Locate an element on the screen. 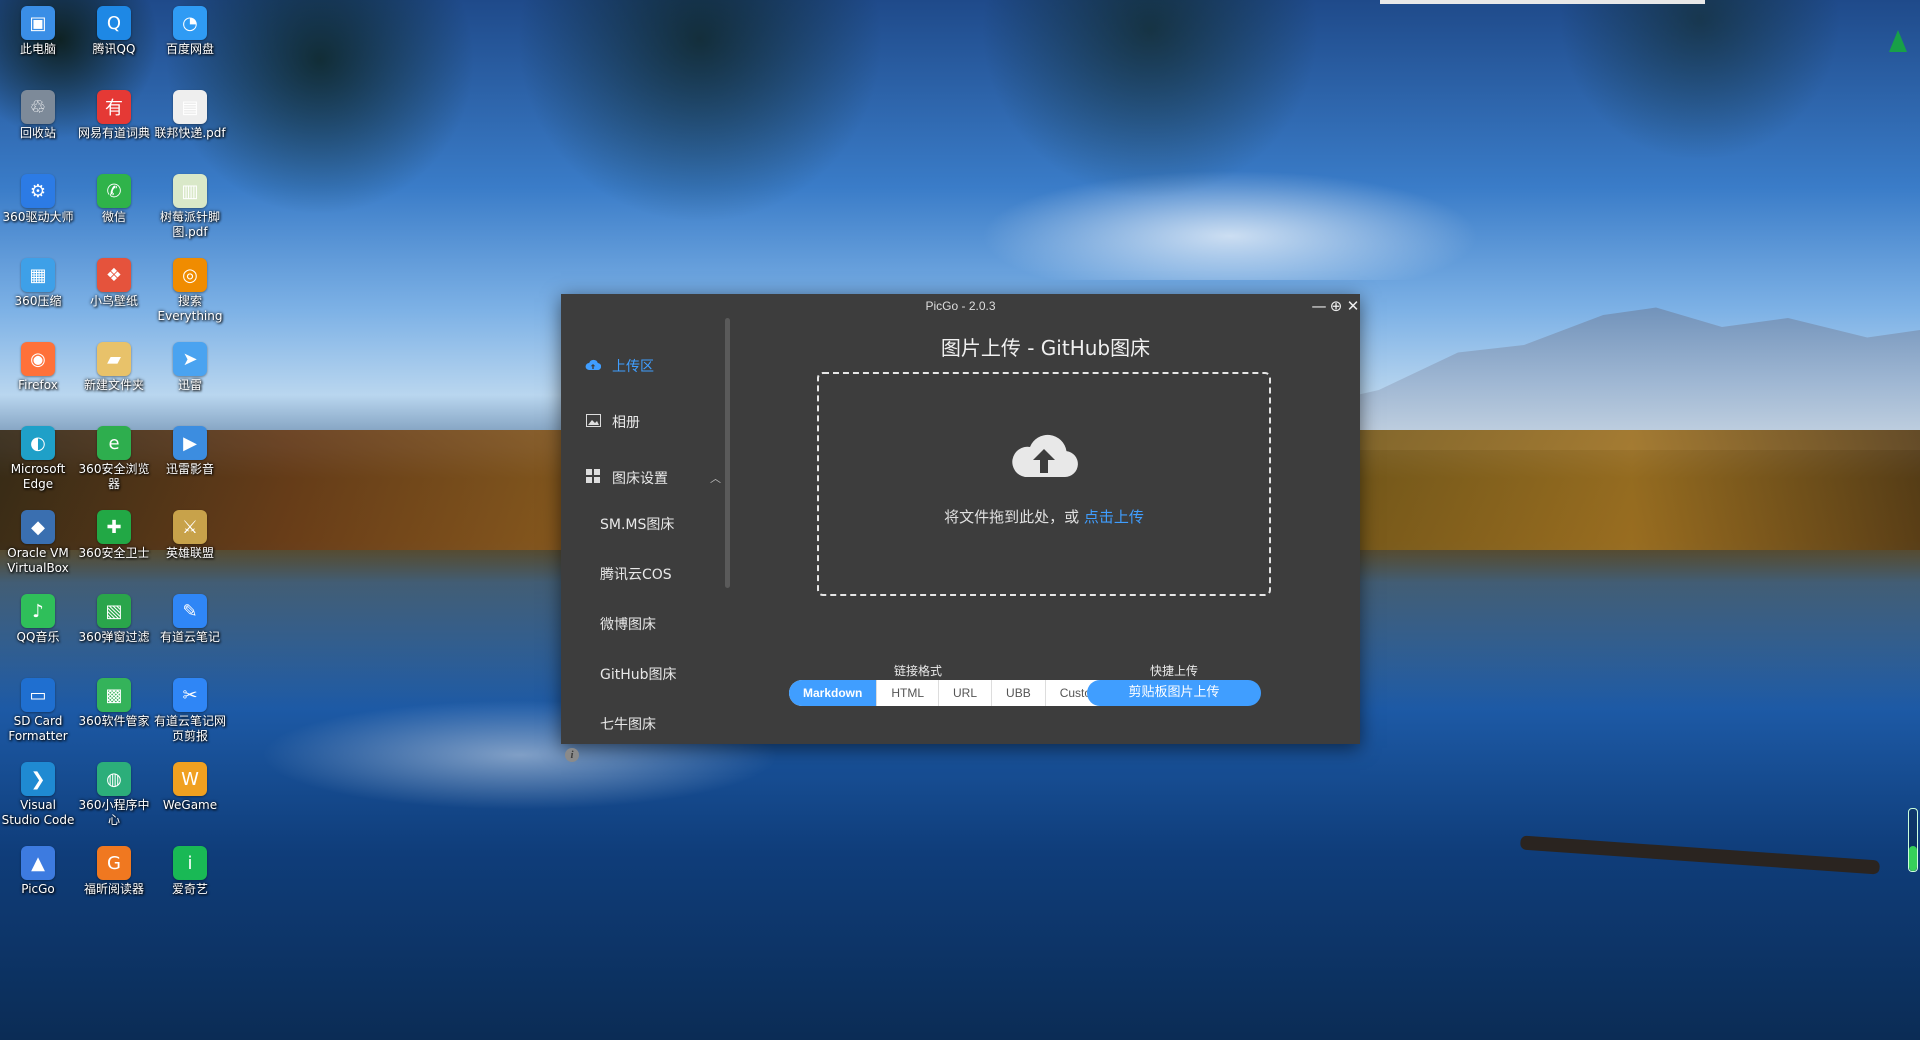  desktop-icon: e 360安全浏览器 is located at coordinates (114, 459).